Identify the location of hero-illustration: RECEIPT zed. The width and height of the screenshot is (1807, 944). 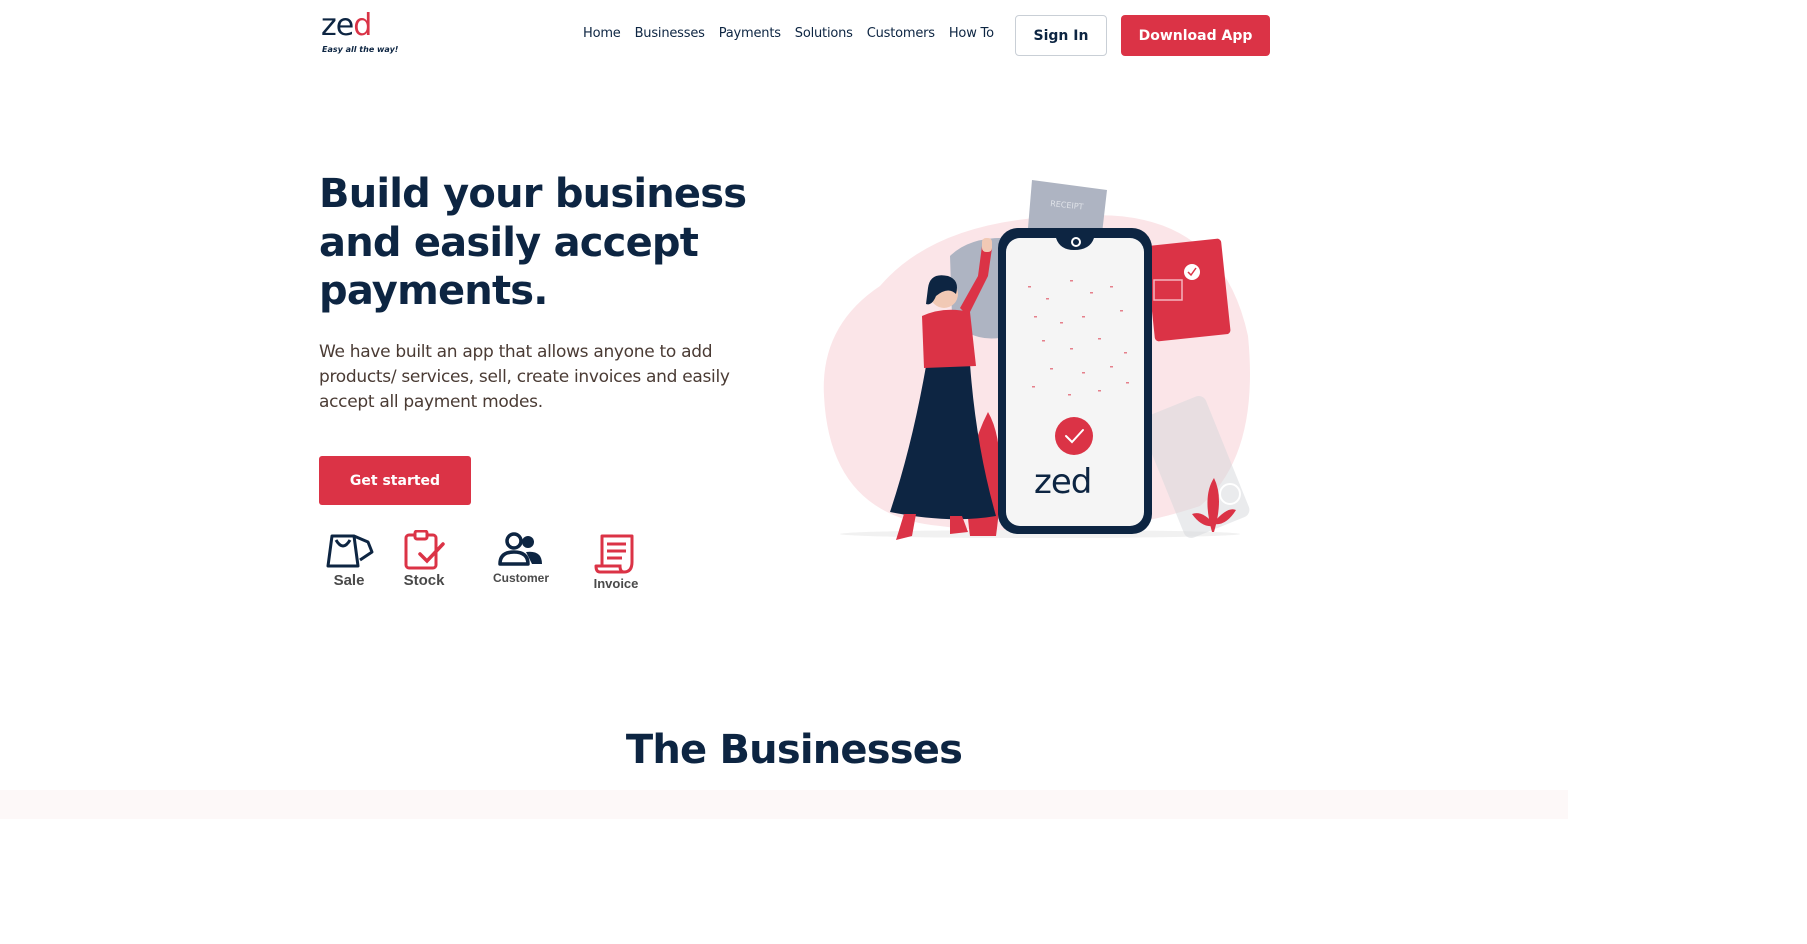
(1036, 360).